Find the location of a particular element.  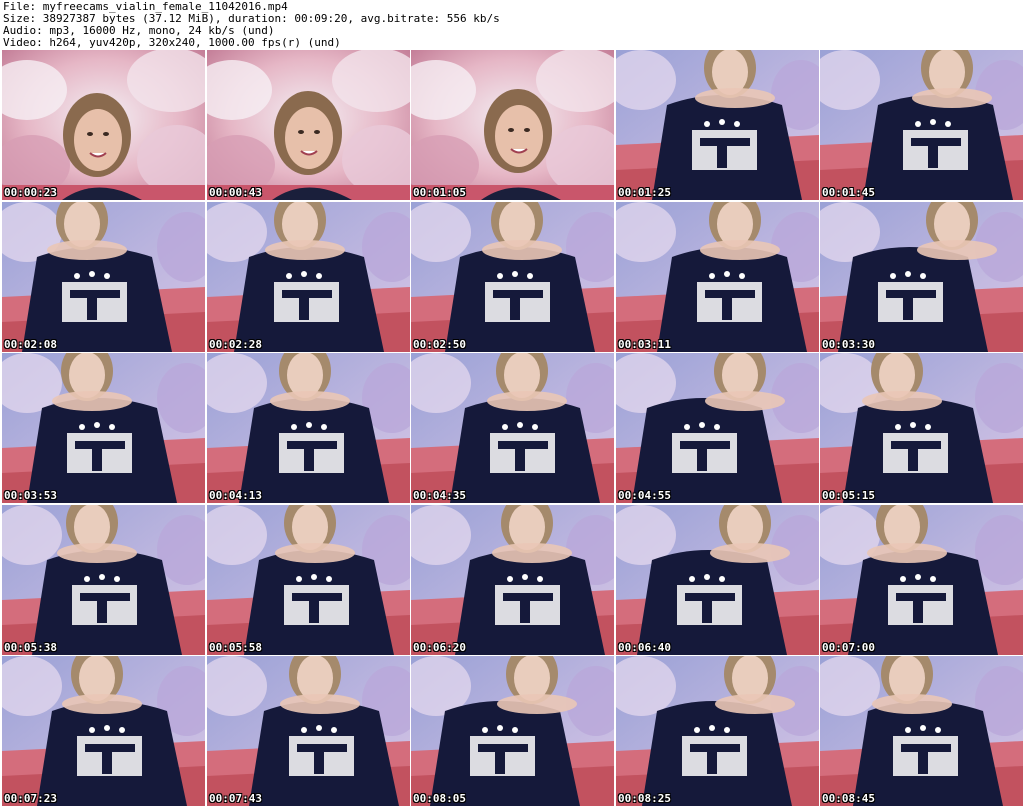

thumbnail-timestamp: 00:05:38 is located at coordinates (30, 647).